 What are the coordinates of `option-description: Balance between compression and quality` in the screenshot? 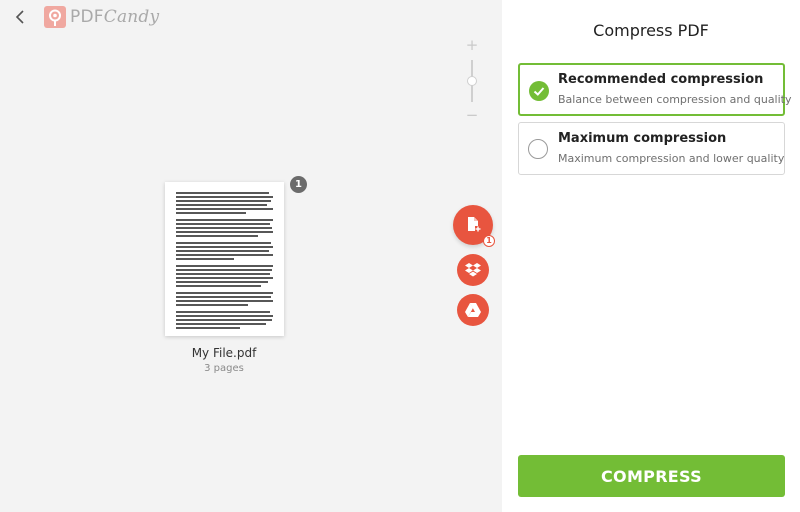 It's located at (675, 99).